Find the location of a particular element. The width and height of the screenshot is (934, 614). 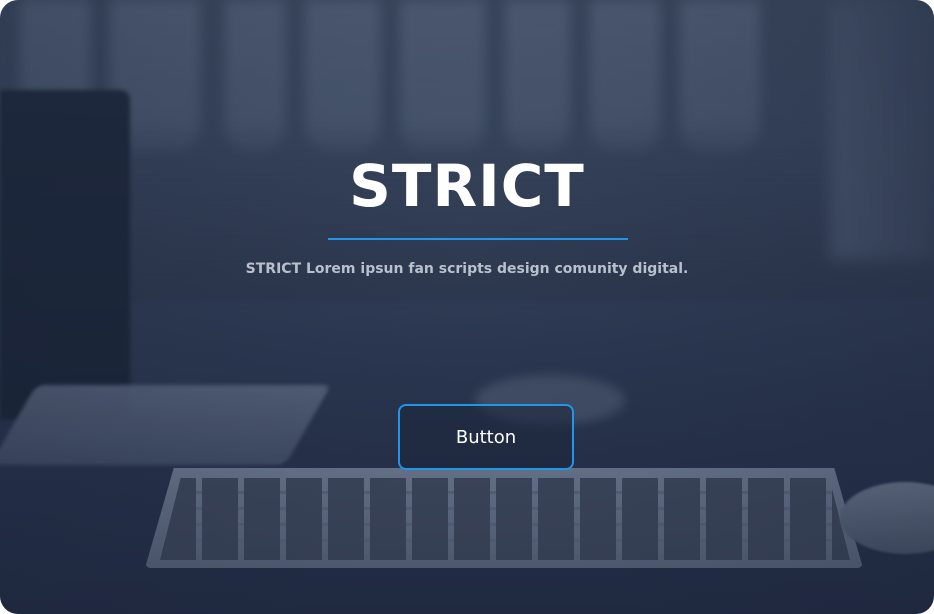

title-divider is located at coordinates (478, 239).